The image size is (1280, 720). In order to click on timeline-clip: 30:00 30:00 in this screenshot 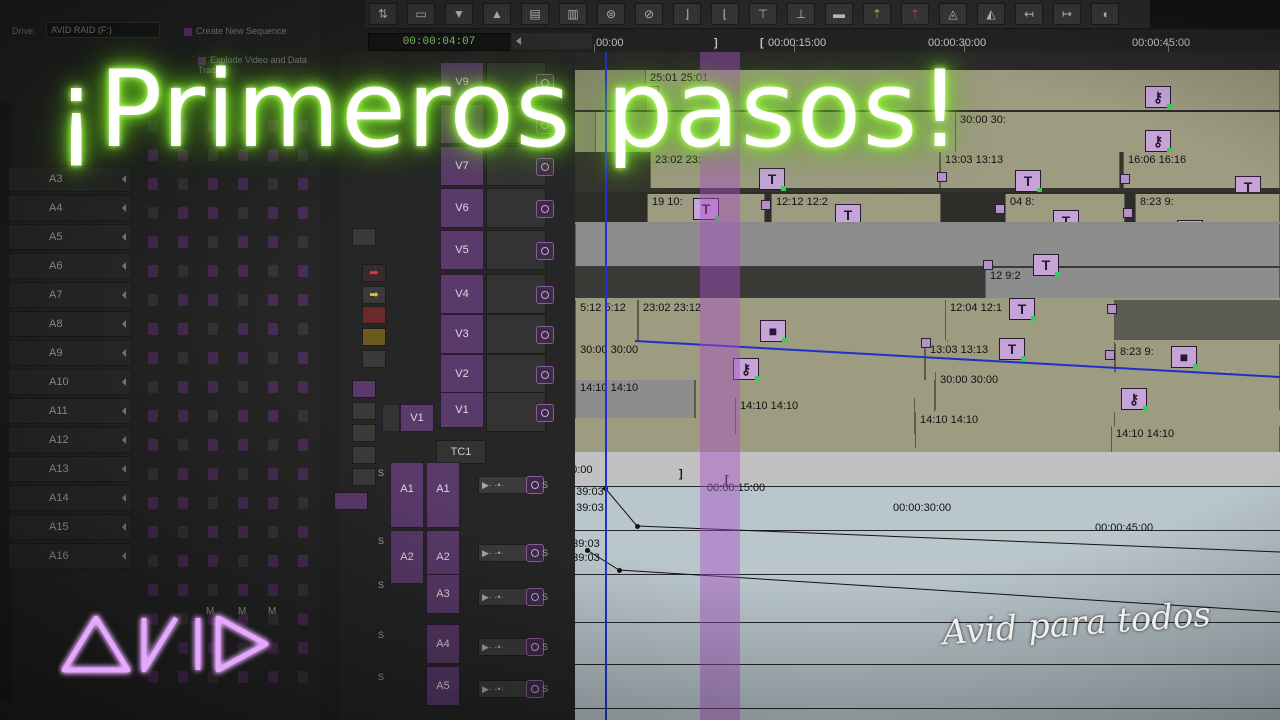, I will do `click(1107, 391)`.